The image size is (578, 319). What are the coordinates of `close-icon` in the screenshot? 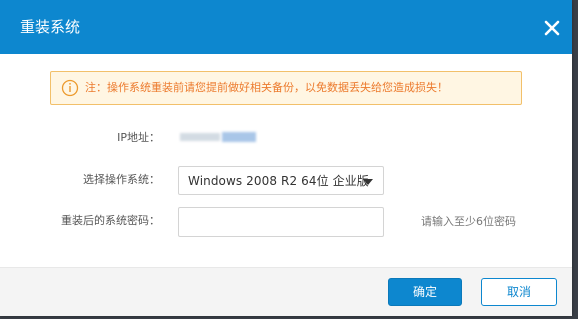 It's located at (552, 28).